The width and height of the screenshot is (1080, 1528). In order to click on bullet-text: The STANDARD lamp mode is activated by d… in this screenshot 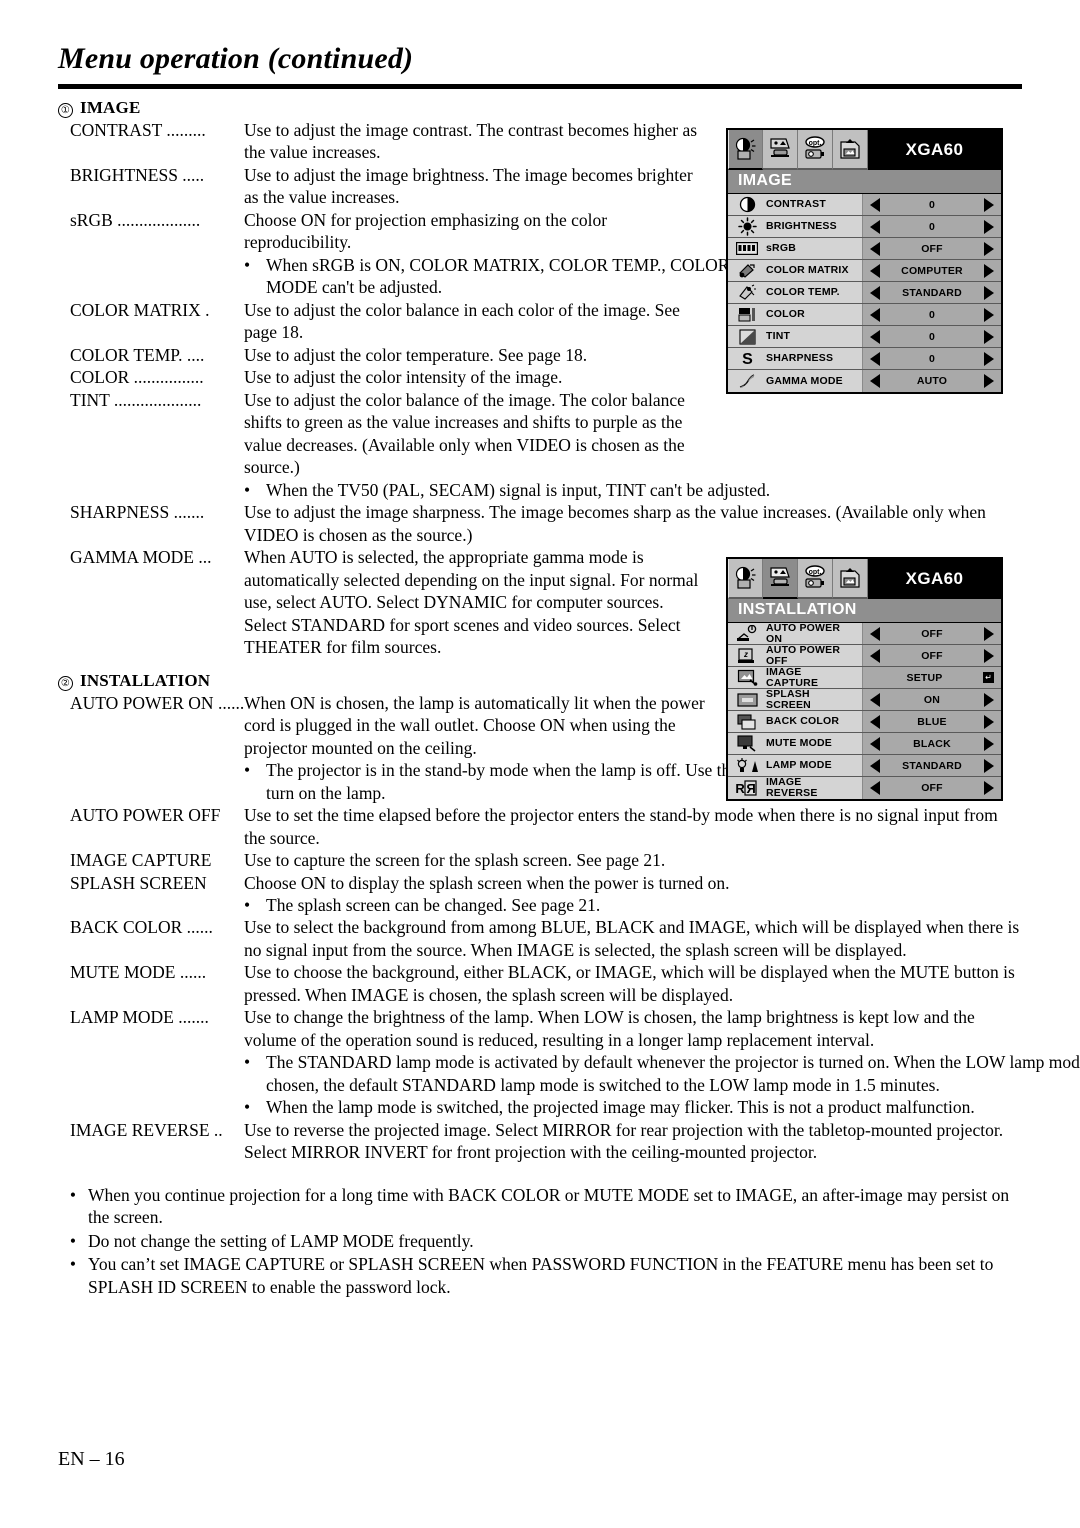, I will do `click(673, 1073)`.